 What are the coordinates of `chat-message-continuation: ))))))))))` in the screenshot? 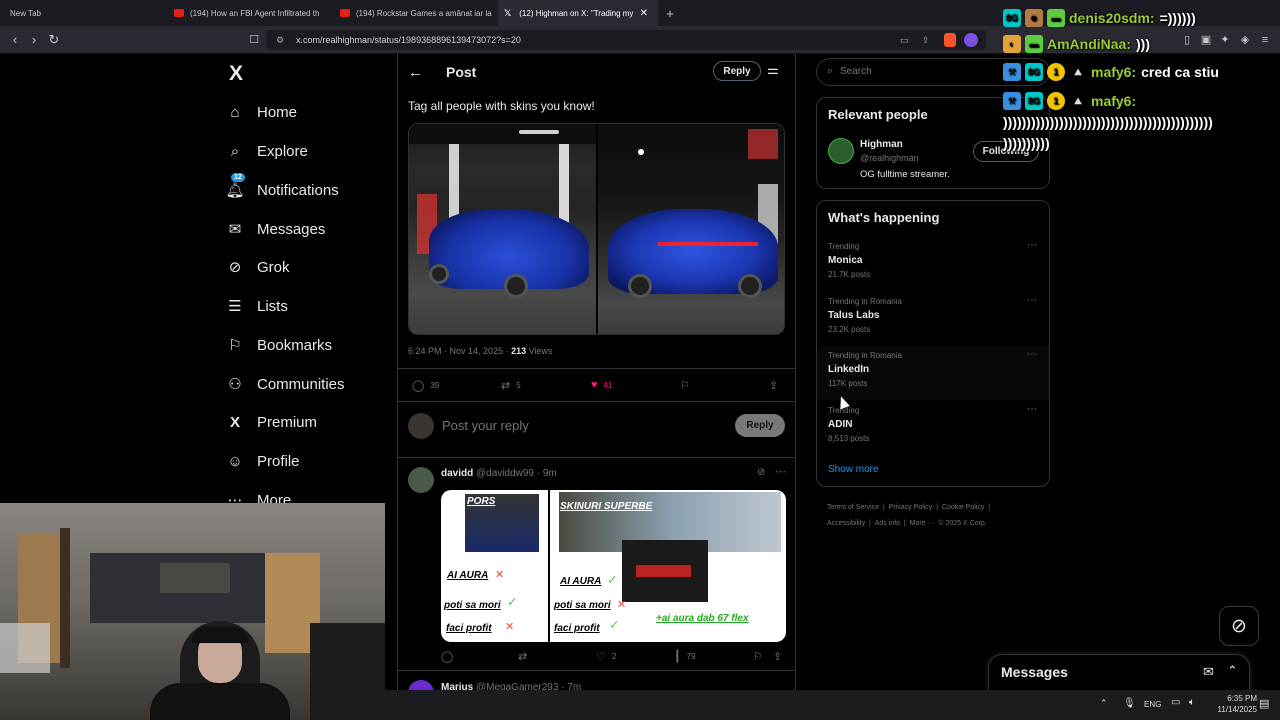 It's located at (1026, 143).